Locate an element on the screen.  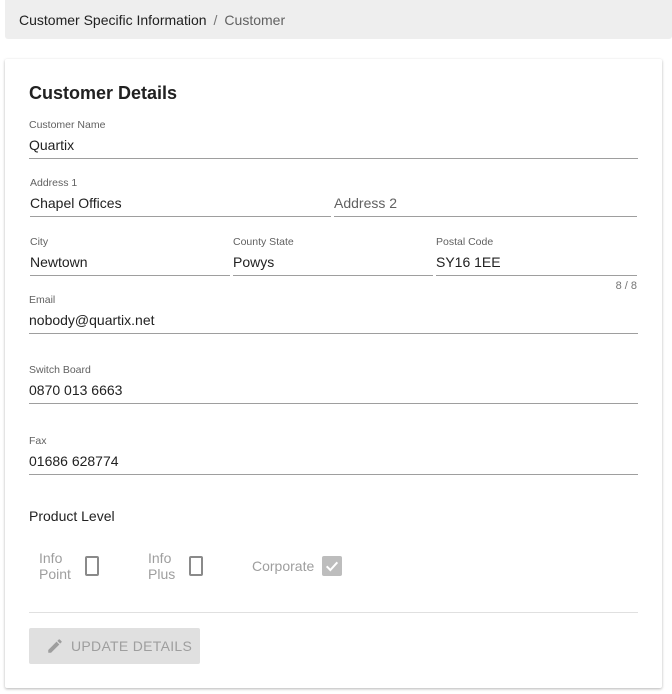
address2-placeholder: Address 2 is located at coordinates (366, 203).